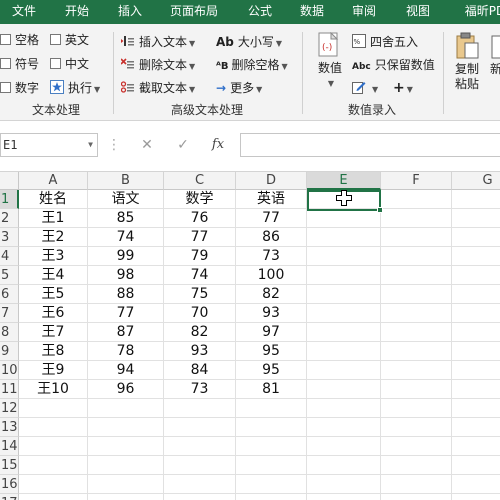  Describe the element at coordinates (365, 88) in the screenshot. I see `edit-button: ▼` at that location.